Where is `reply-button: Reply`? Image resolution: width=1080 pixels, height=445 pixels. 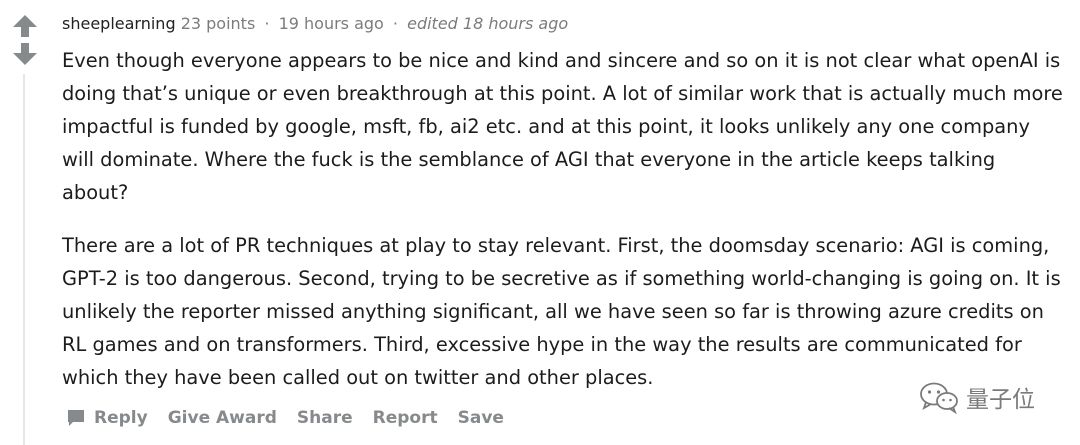 reply-button: Reply is located at coordinates (107, 418).